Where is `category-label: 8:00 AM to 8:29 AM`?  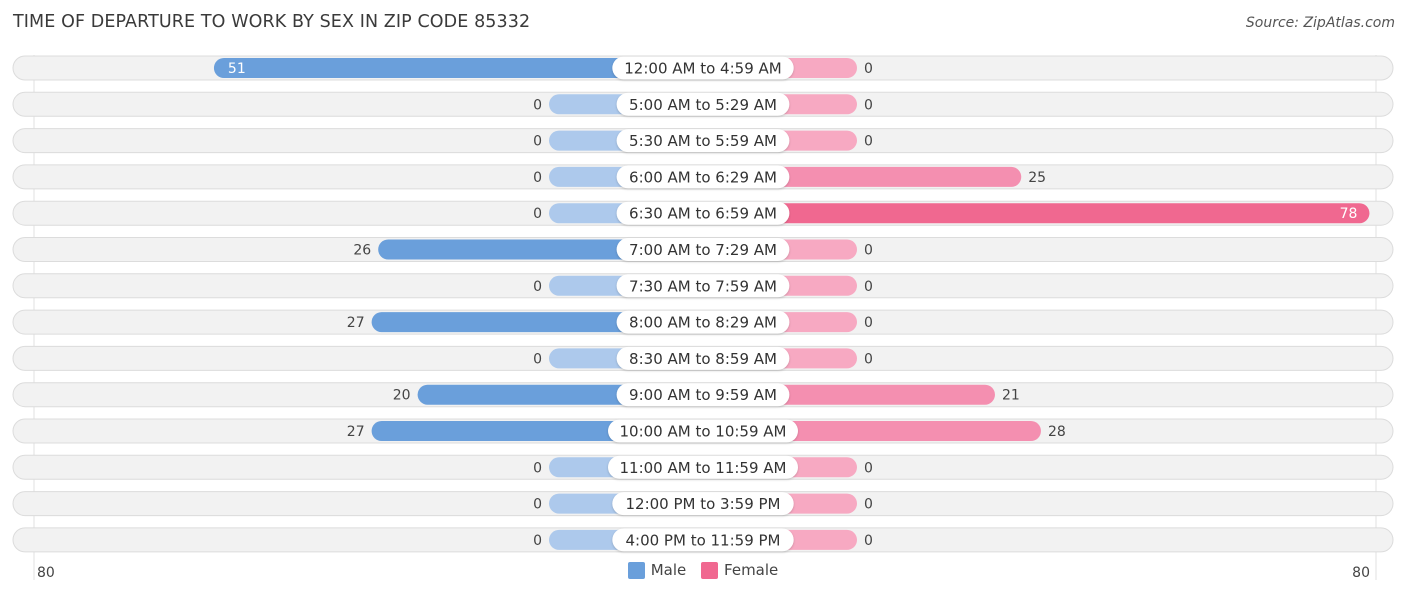 category-label: 8:00 AM to 8:29 AM is located at coordinates (703, 323).